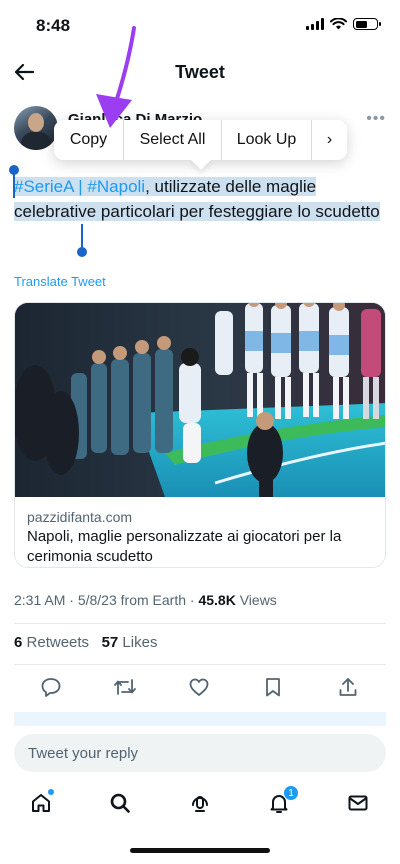 The image size is (400, 864). I want to click on views-count: 45.8K, so click(217, 600).